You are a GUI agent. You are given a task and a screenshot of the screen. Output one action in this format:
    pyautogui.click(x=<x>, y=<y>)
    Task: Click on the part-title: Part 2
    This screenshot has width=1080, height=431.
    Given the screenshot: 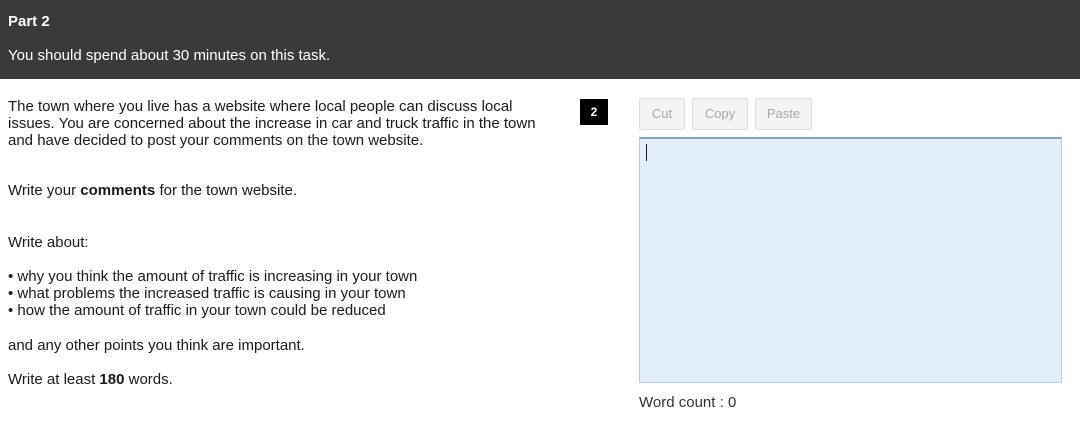 What is the action you would take?
    pyautogui.click(x=29, y=21)
    